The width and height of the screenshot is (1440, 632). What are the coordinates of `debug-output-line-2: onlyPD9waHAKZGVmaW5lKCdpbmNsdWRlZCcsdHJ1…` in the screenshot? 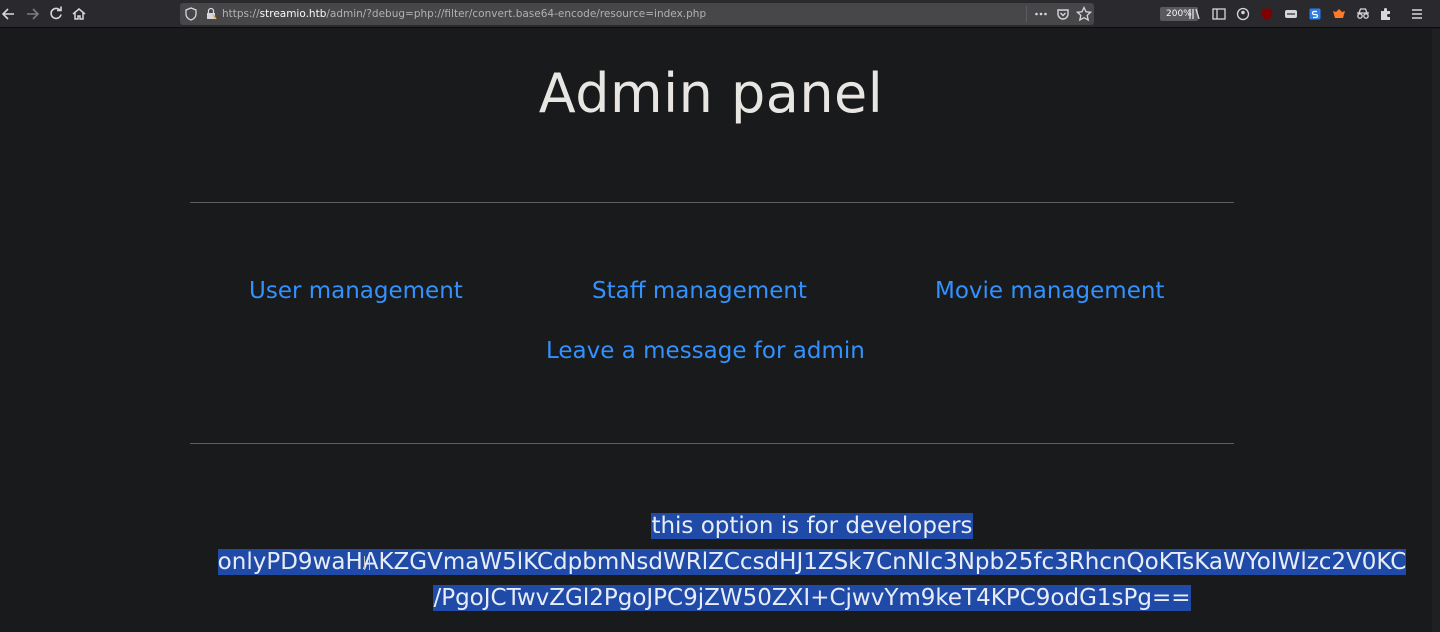 It's located at (812, 562).